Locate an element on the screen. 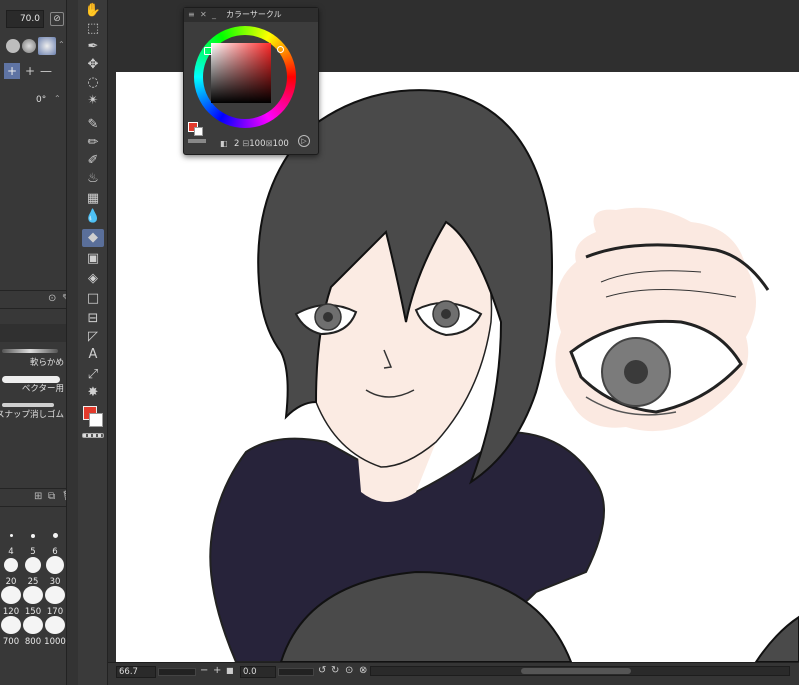  fill-tool-icon: ◈ is located at coordinates (93, 279).